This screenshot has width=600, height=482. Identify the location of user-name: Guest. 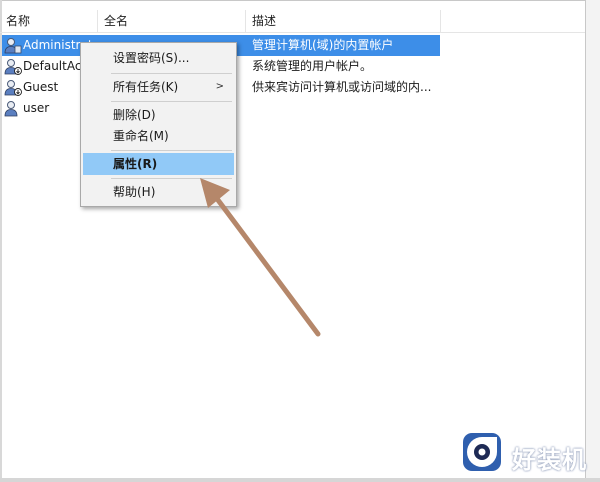
(41, 87).